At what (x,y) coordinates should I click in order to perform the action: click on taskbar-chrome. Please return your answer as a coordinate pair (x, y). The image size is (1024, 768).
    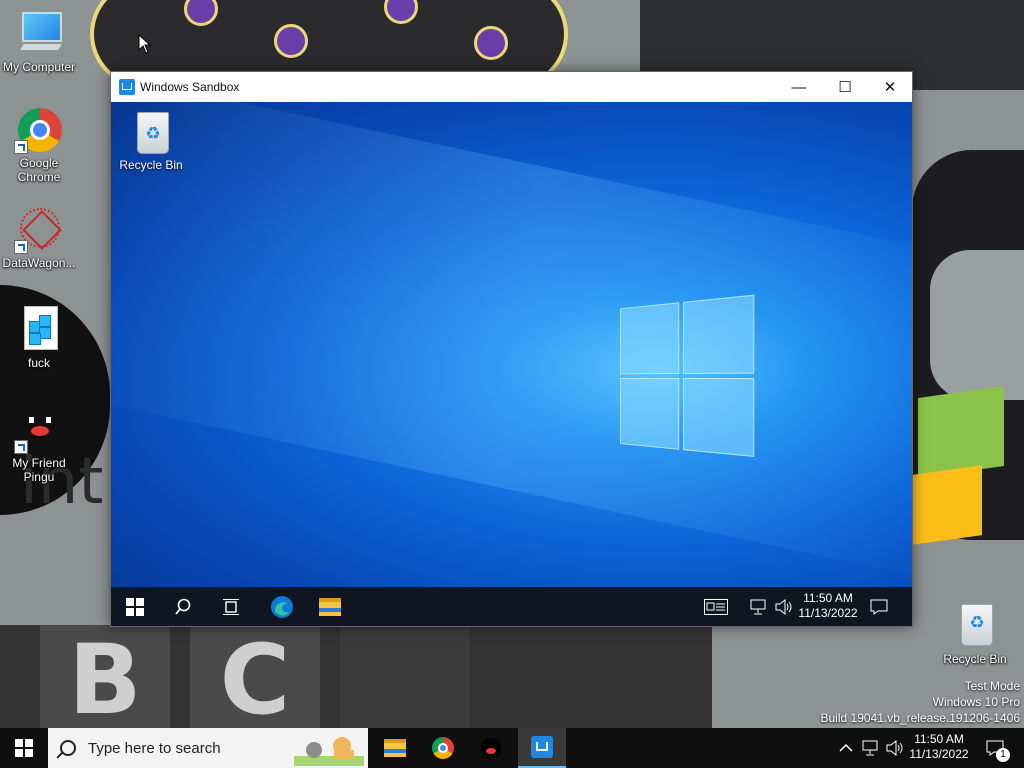
    Looking at the image, I should click on (443, 748).